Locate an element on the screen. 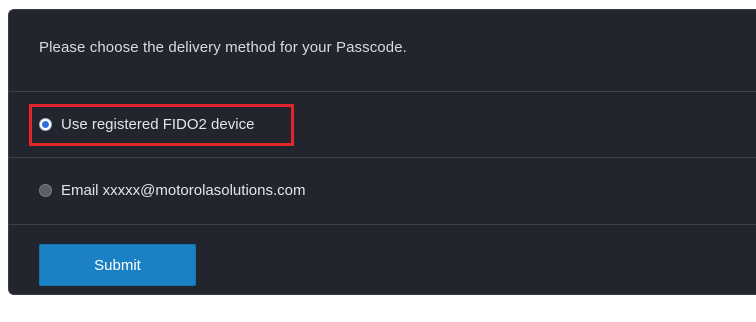 This screenshot has width=756, height=322. radio-email-unselected is located at coordinates (45, 190).